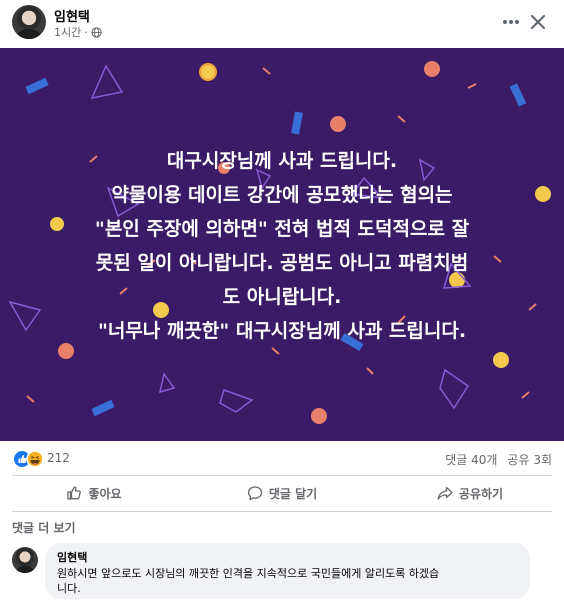  What do you see at coordinates (282, 195) in the screenshot?
I see `post-text-line: 약물이용 데이트 강간에 공모했다는 혐의는` at bounding box center [282, 195].